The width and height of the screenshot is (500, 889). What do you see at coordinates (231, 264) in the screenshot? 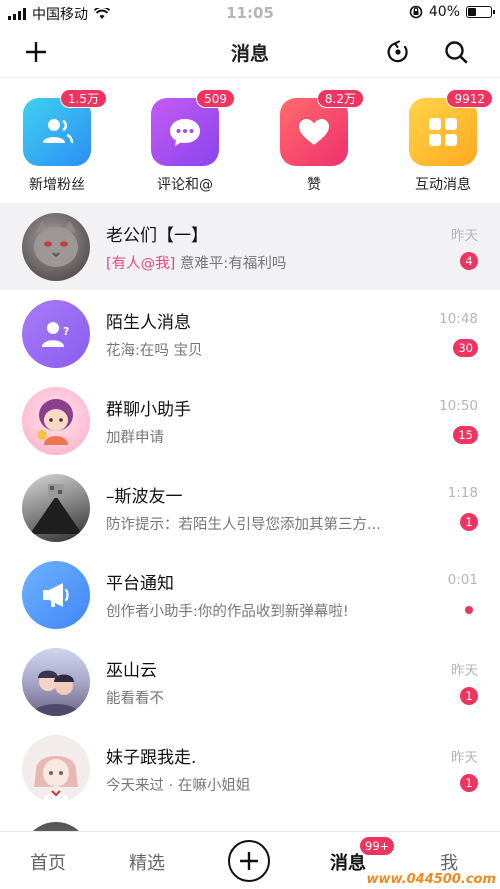
I see `preview-text: 意难平:有福利吗` at bounding box center [231, 264].